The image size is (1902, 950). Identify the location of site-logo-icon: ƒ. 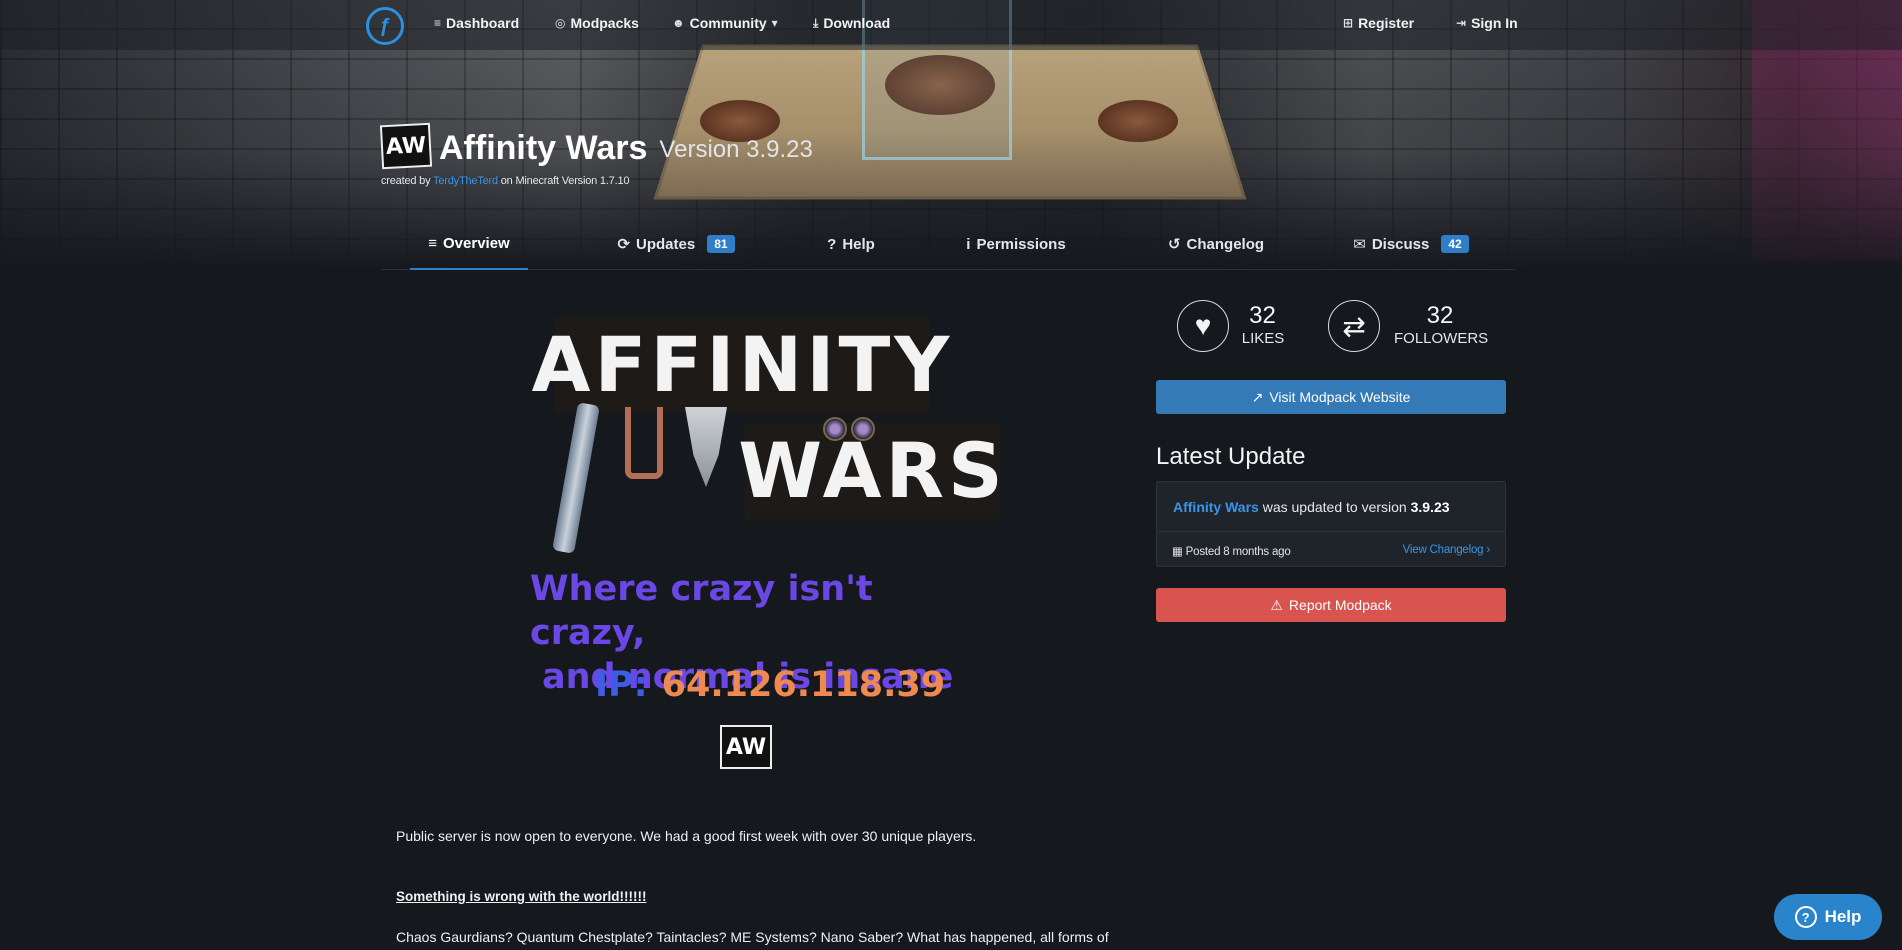
(385, 26).